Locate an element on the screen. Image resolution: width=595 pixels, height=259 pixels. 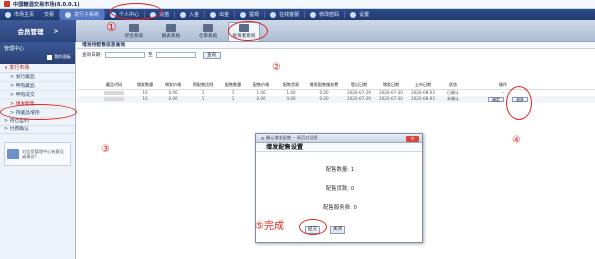
start-date-input is located at coordinates (124, 55).